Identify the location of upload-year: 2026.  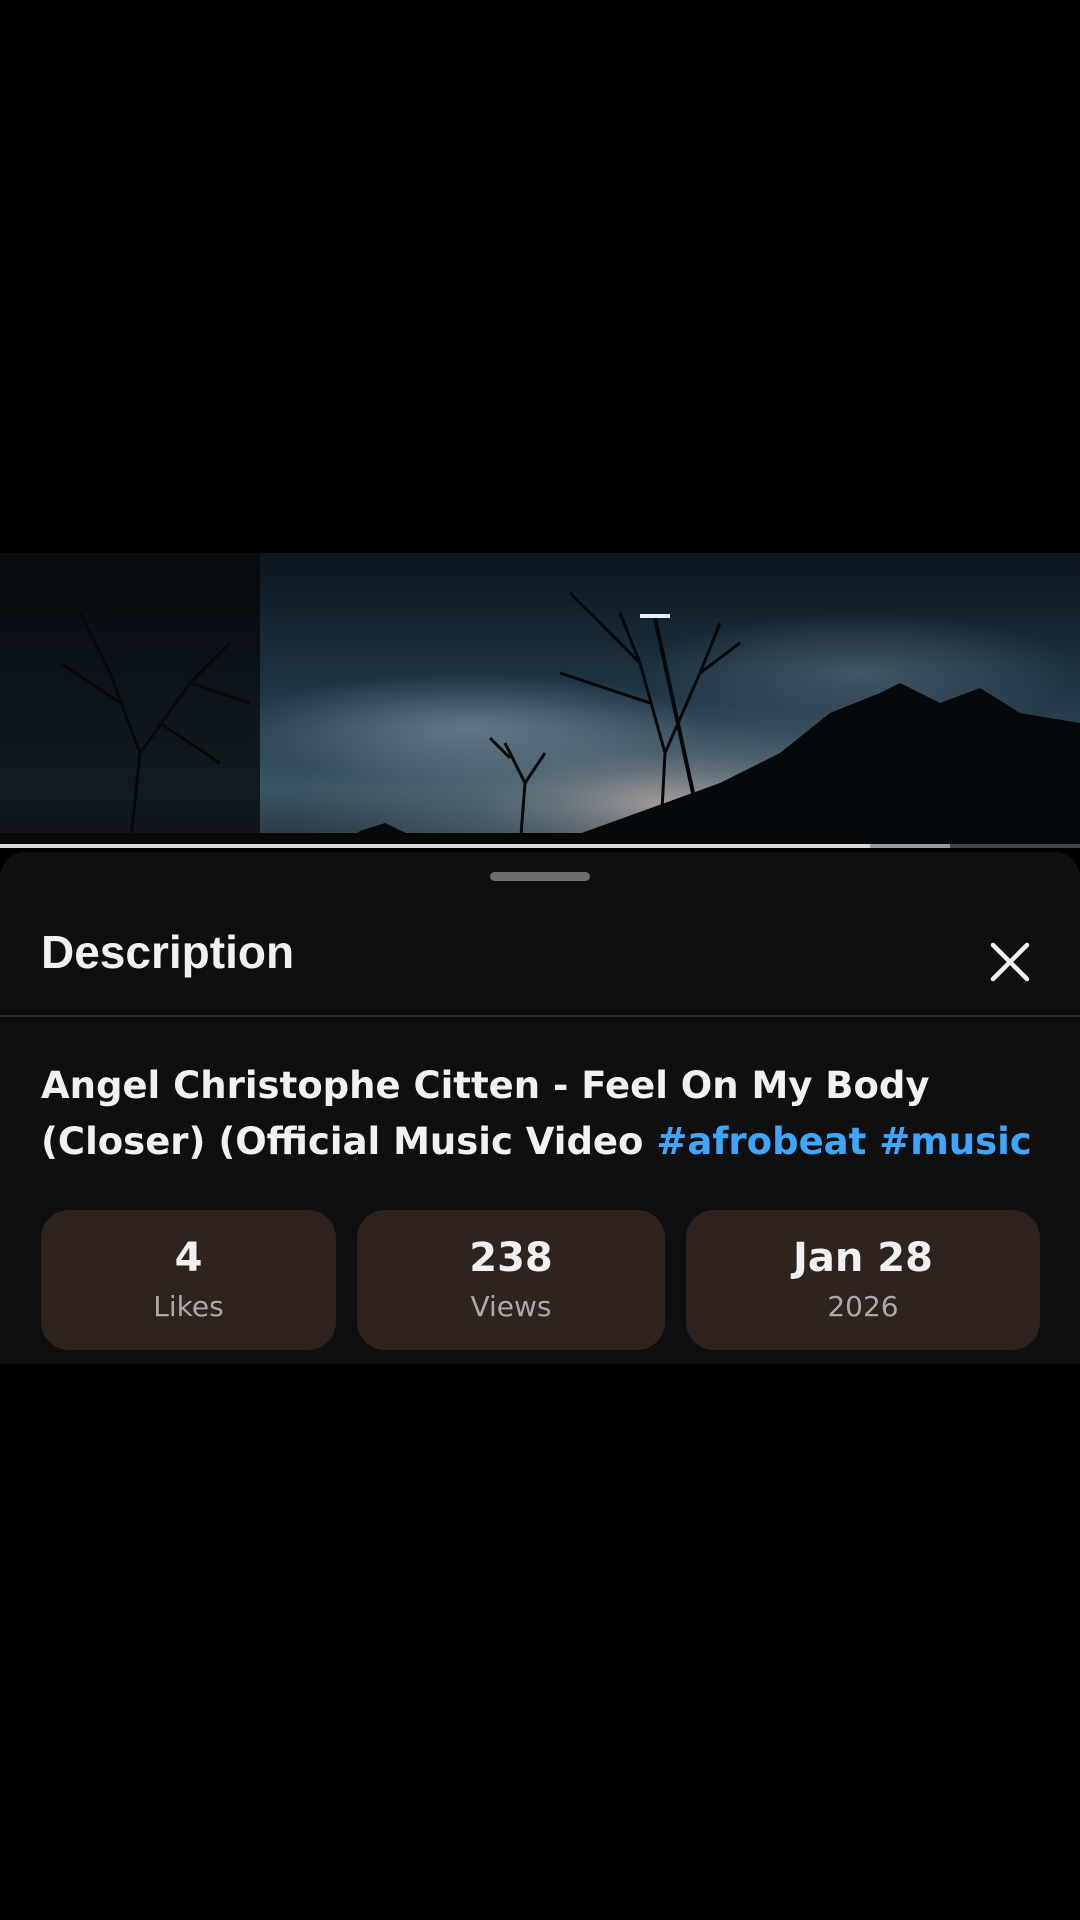
(863, 1306).